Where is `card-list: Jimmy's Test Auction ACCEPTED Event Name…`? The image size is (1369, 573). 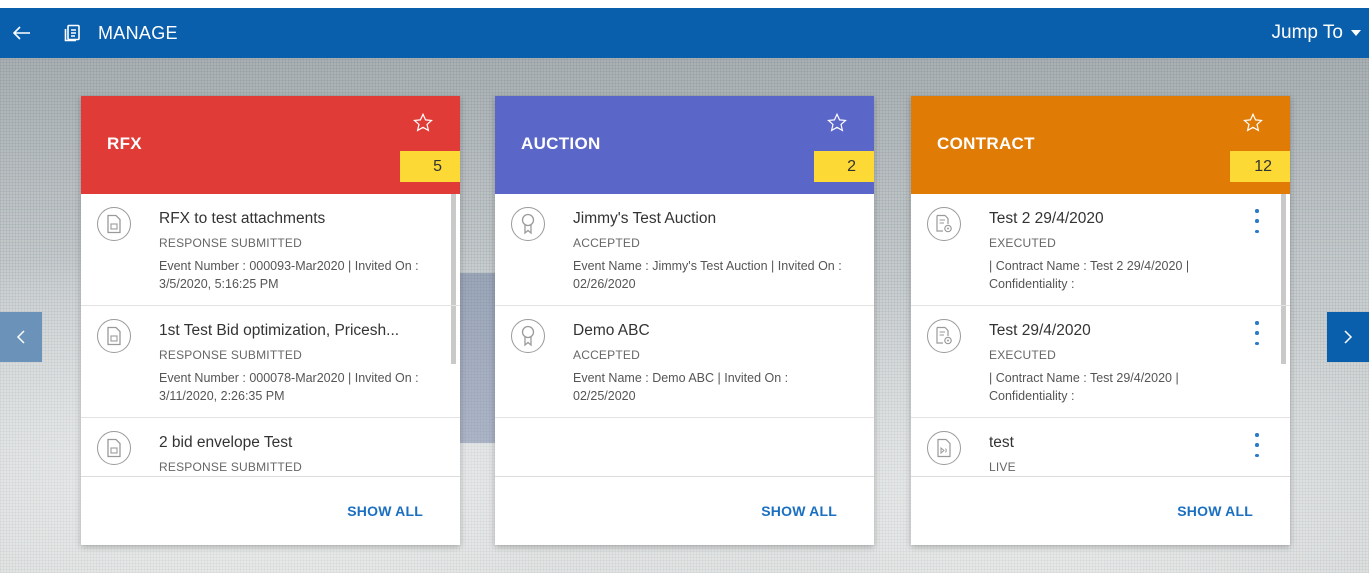
card-list: Jimmy's Test Auction ACCEPTED Event Name… is located at coordinates (684, 335).